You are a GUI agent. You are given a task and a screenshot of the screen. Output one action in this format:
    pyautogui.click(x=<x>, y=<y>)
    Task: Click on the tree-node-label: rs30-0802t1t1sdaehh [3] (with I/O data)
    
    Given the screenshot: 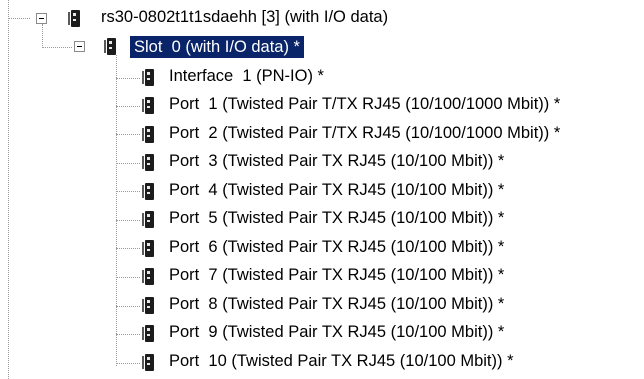 What is the action you would take?
    pyautogui.click(x=244, y=18)
    